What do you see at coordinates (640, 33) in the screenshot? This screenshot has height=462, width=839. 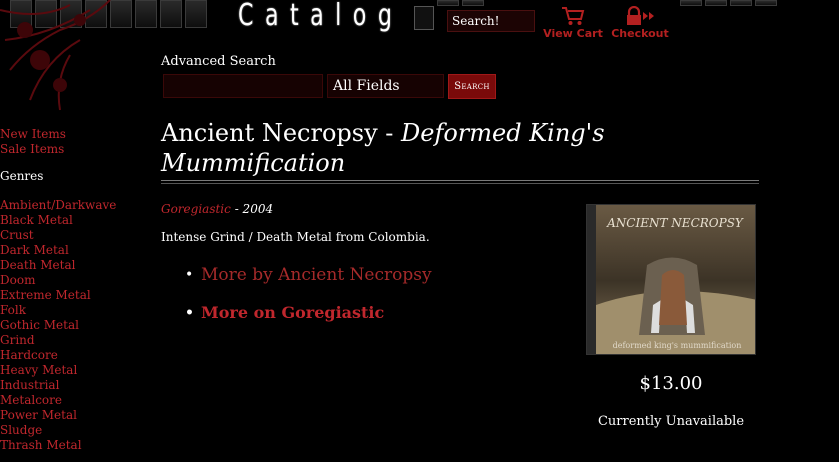 I see `checkout-label: Checkout` at bounding box center [640, 33].